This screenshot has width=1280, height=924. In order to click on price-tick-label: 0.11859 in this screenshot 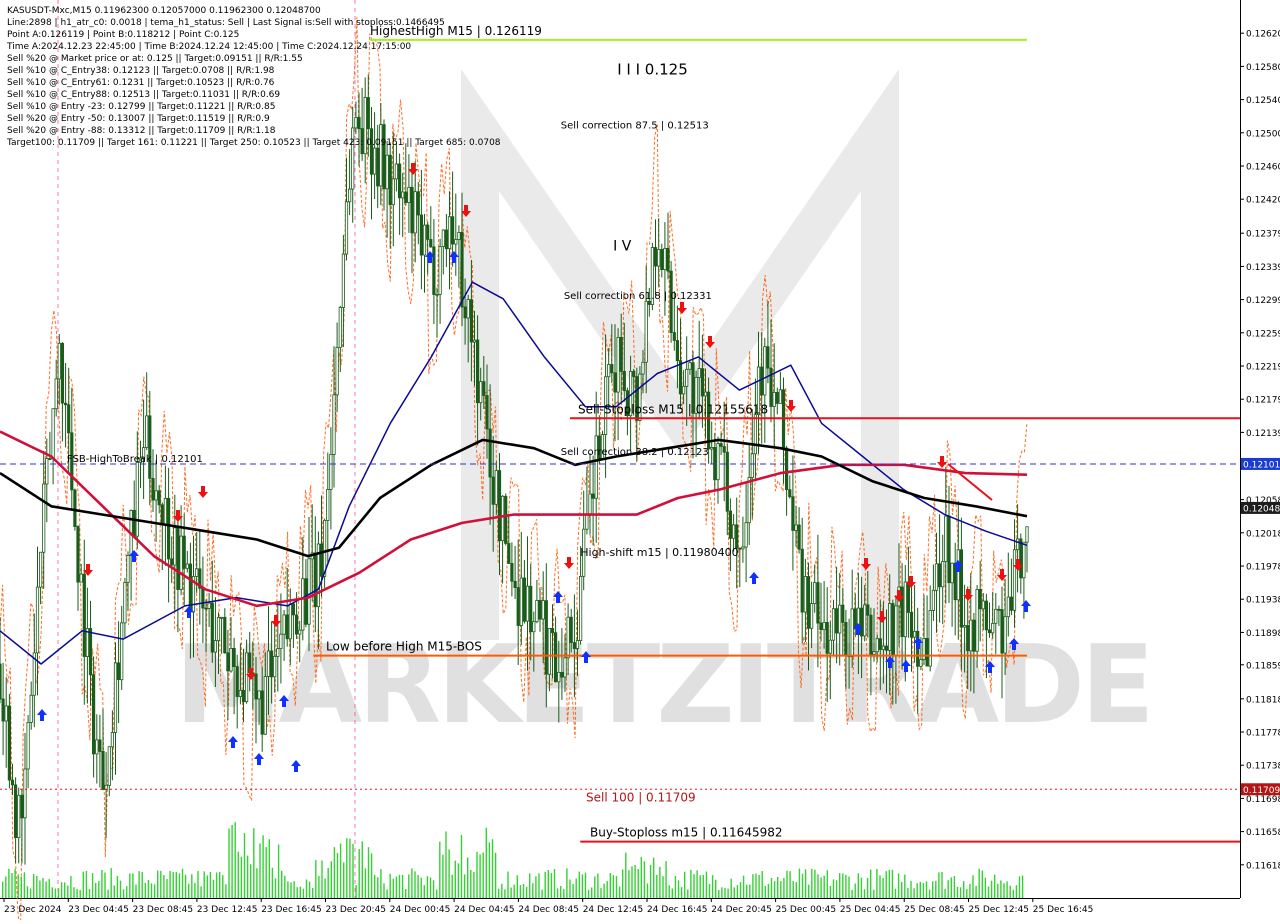, I will do `click(1263, 666)`.